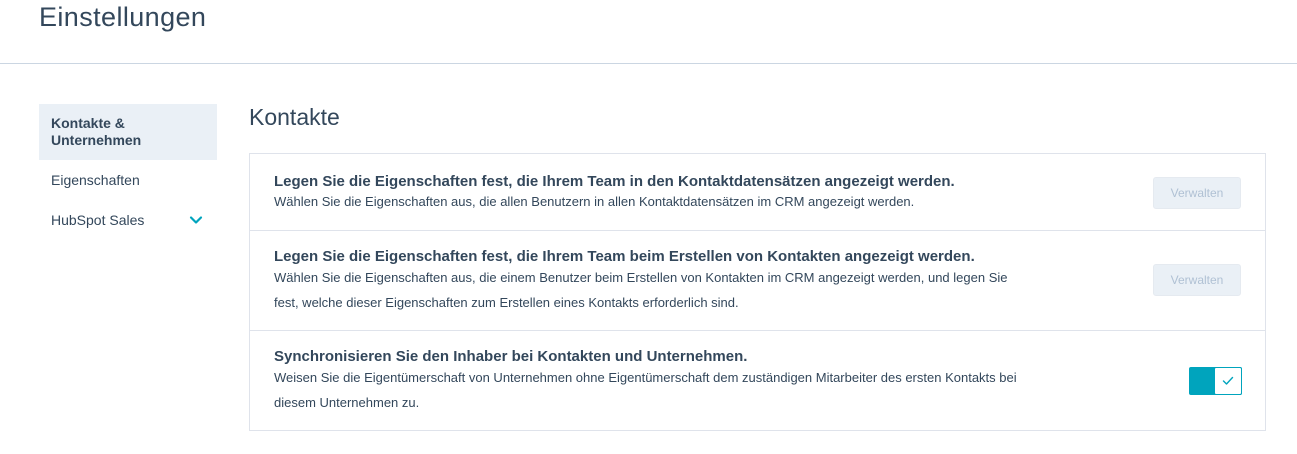 The width and height of the screenshot is (1297, 454). Describe the element at coordinates (128, 132) in the screenshot. I see `sidebar-item-contacts-companies: Kontakte & Unternehmen` at that location.